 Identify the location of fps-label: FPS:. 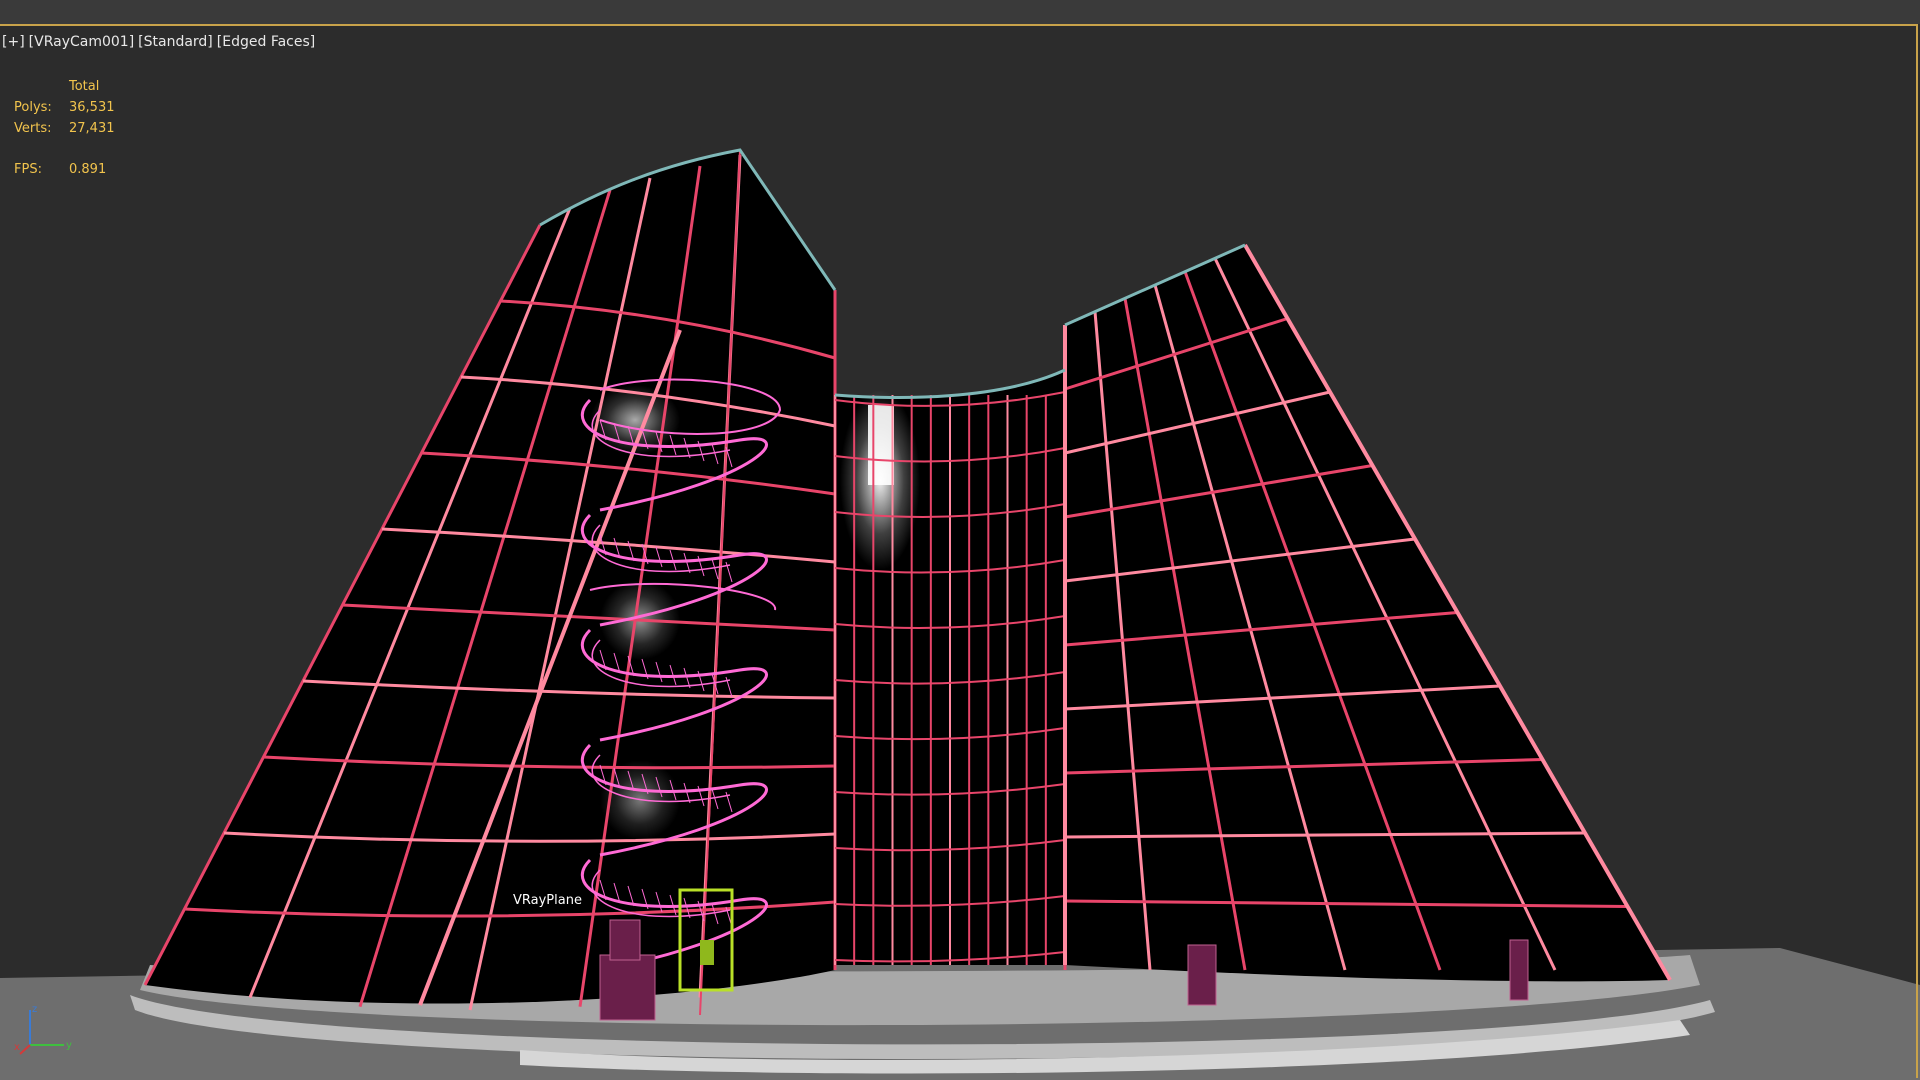
(28, 169).